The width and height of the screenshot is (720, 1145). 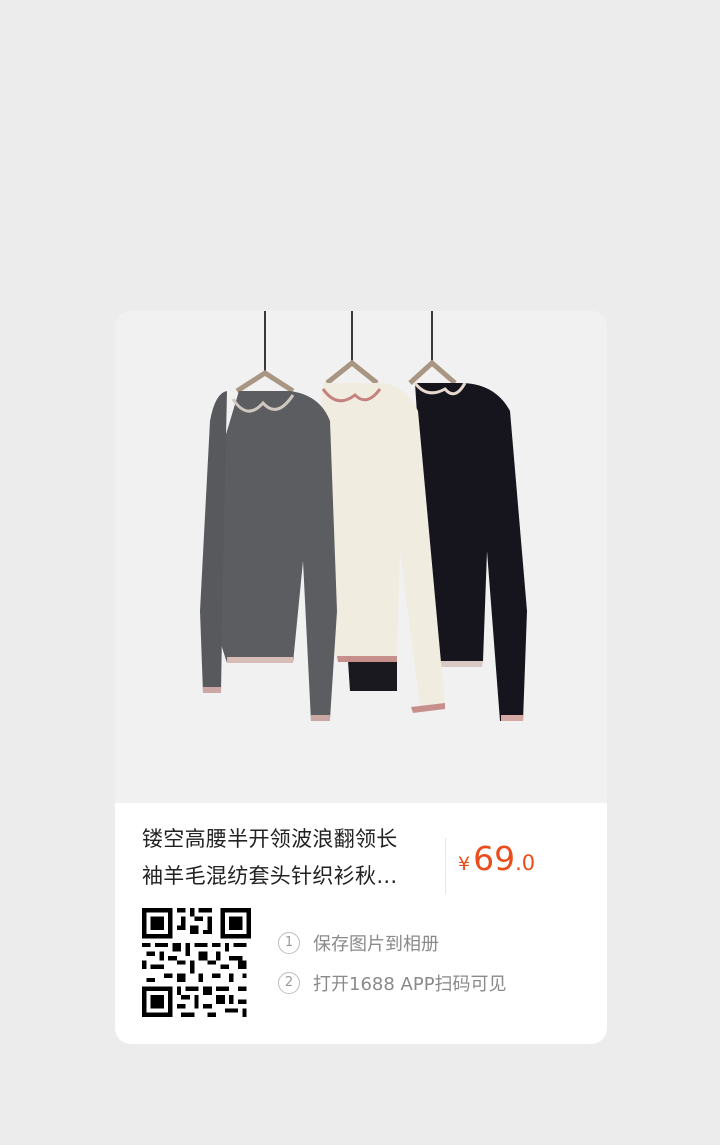 I want to click on price-decimal: .0, so click(x=525, y=863).